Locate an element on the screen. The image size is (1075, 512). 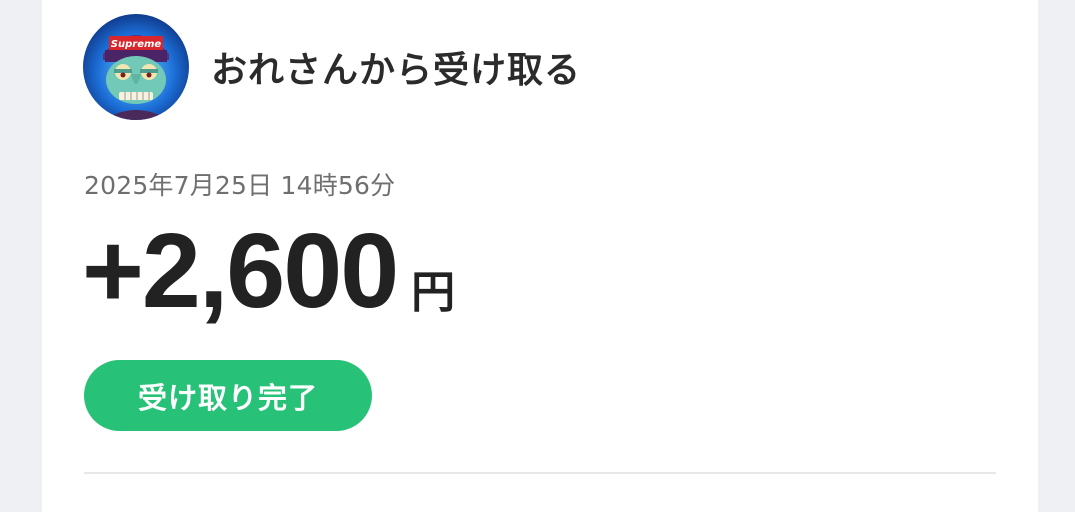
avatar: Supreme is located at coordinates (136, 67).